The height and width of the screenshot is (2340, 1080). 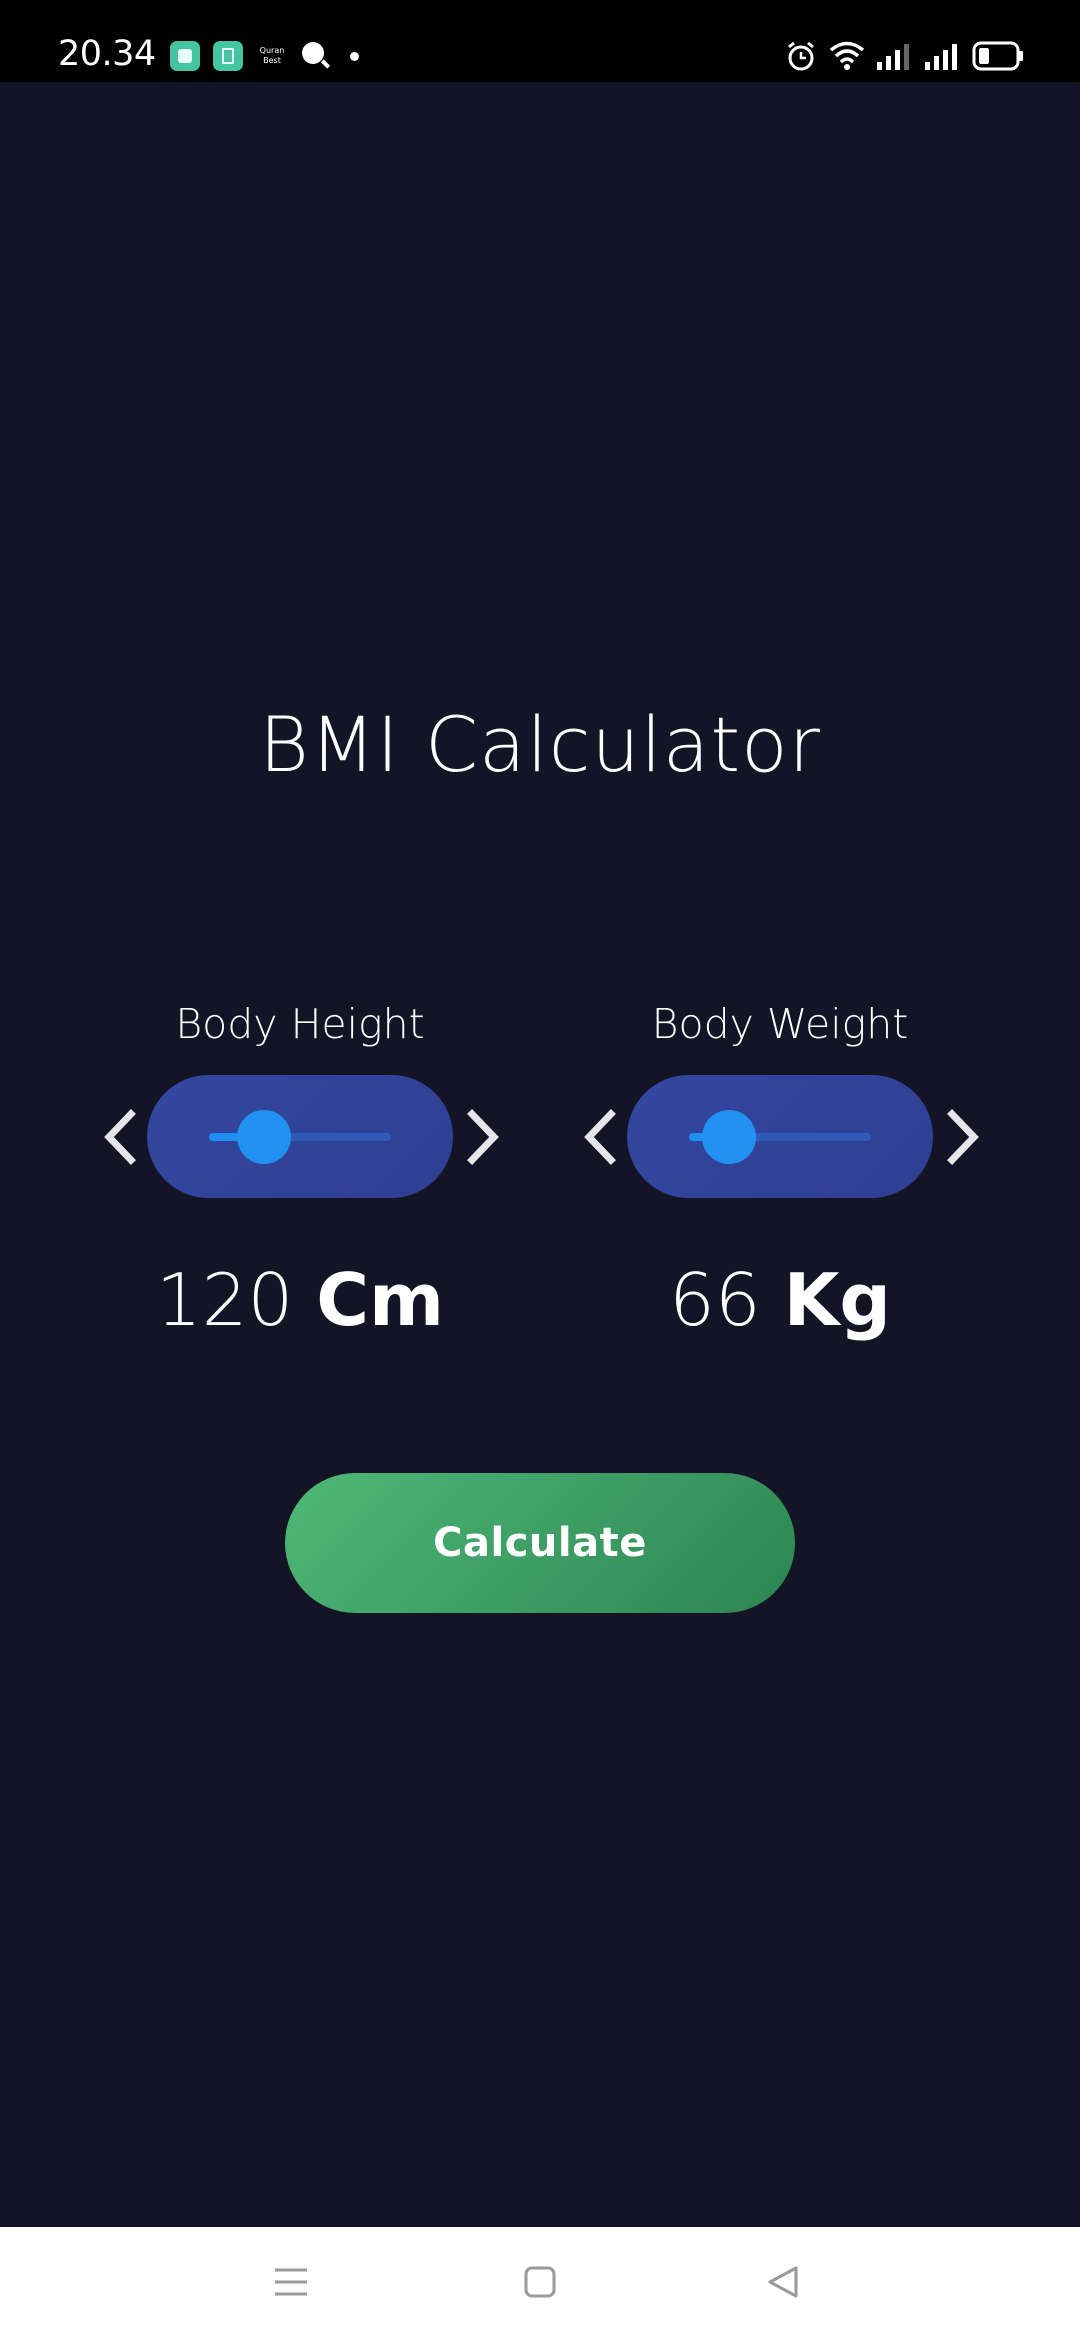 What do you see at coordinates (729, 1137) in the screenshot?
I see `weight-slider-thumb` at bounding box center [729, 1137].